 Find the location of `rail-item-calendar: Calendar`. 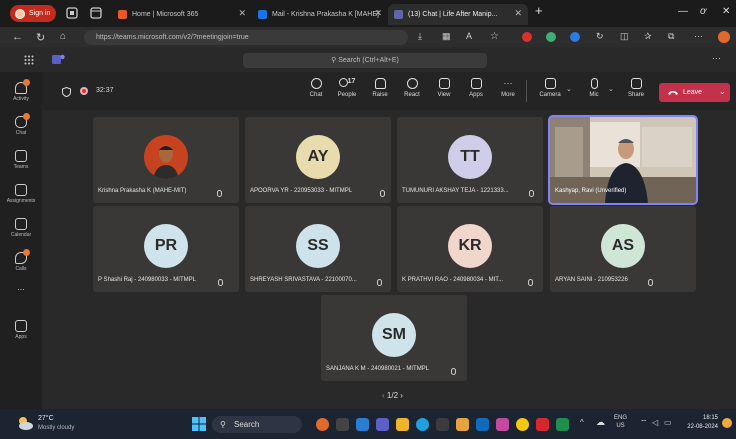

rail-item-calendar: Calendar is located at coordinates (21, 230).